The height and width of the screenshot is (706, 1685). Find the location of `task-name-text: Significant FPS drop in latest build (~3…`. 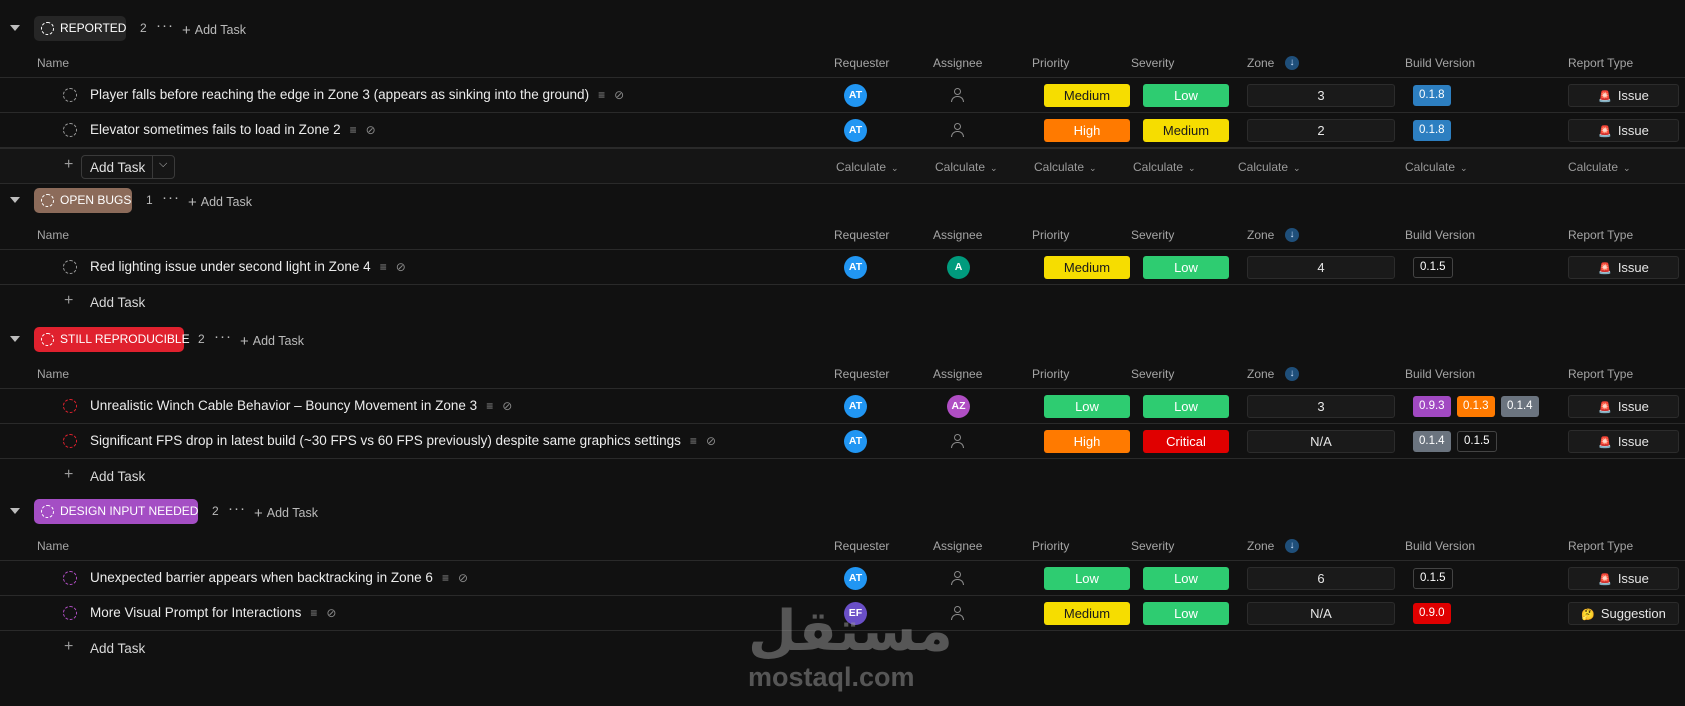

task-name-text: Significant FPS drop in latest build (~3… is located at coordinates (385, 440).